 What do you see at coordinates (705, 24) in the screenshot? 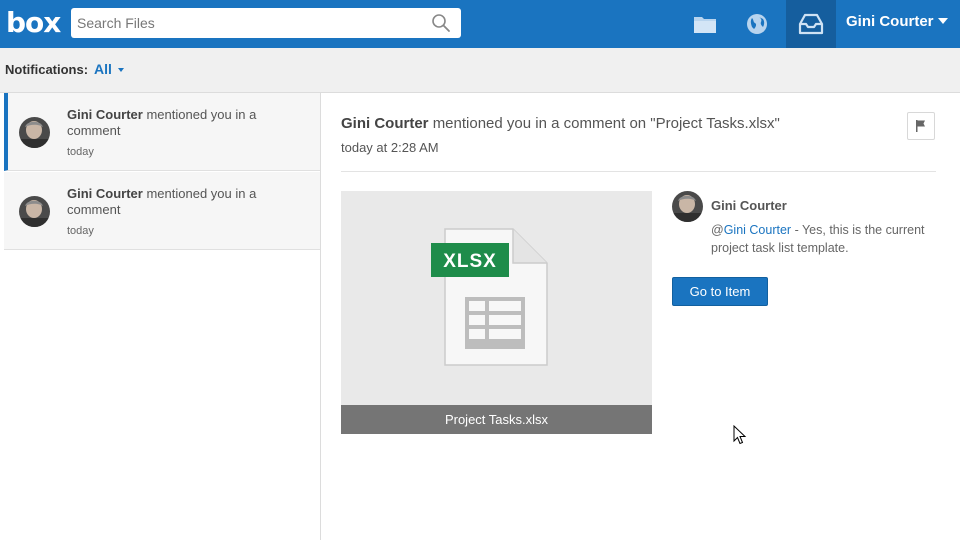
I see `folder-icon` at bounding box center [705, 24].